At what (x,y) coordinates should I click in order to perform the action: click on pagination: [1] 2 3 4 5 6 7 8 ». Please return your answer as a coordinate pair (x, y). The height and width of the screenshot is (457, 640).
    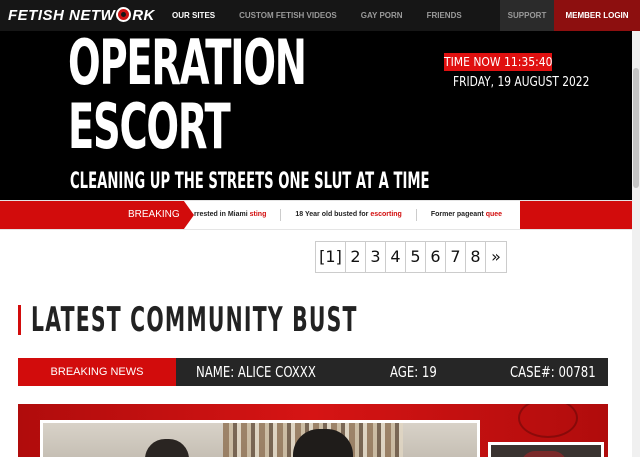
    Looking at the image, I should click on (411, 257).